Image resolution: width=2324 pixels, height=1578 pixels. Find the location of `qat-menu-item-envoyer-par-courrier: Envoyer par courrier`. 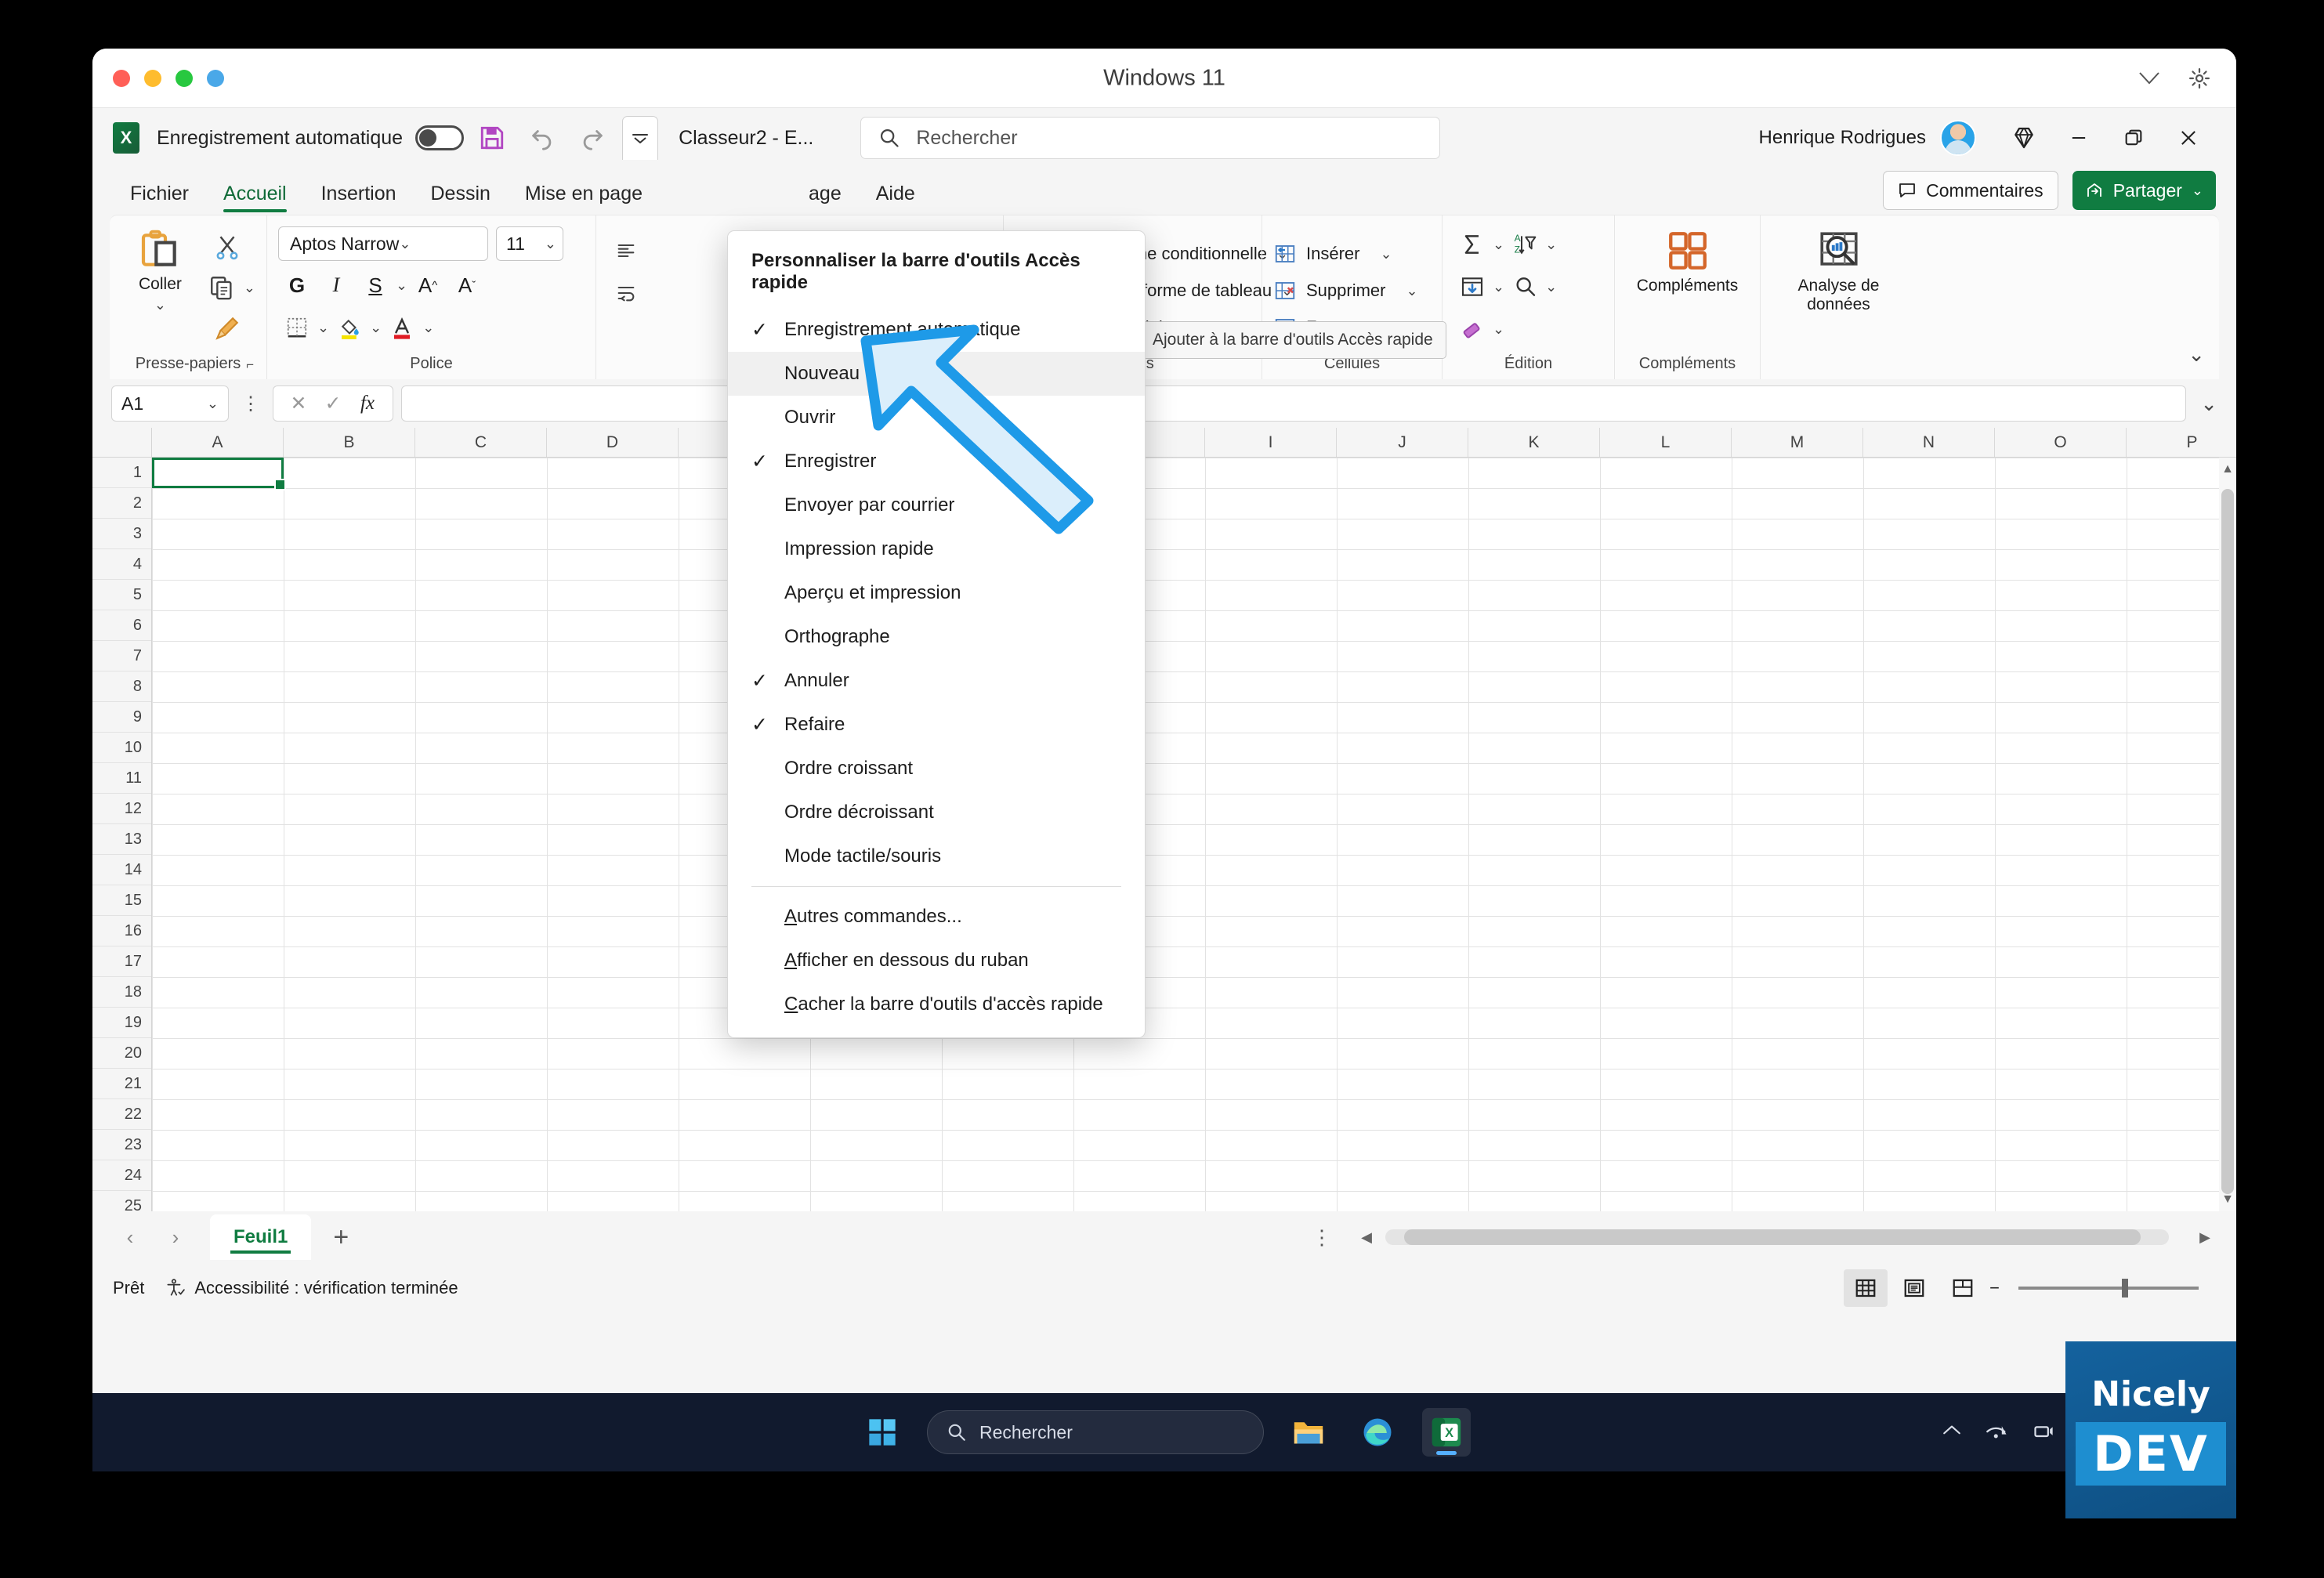

qat-menu-item-envoyer-par-courrier: Envoyer par courrier is located at coordinates (937, 505).